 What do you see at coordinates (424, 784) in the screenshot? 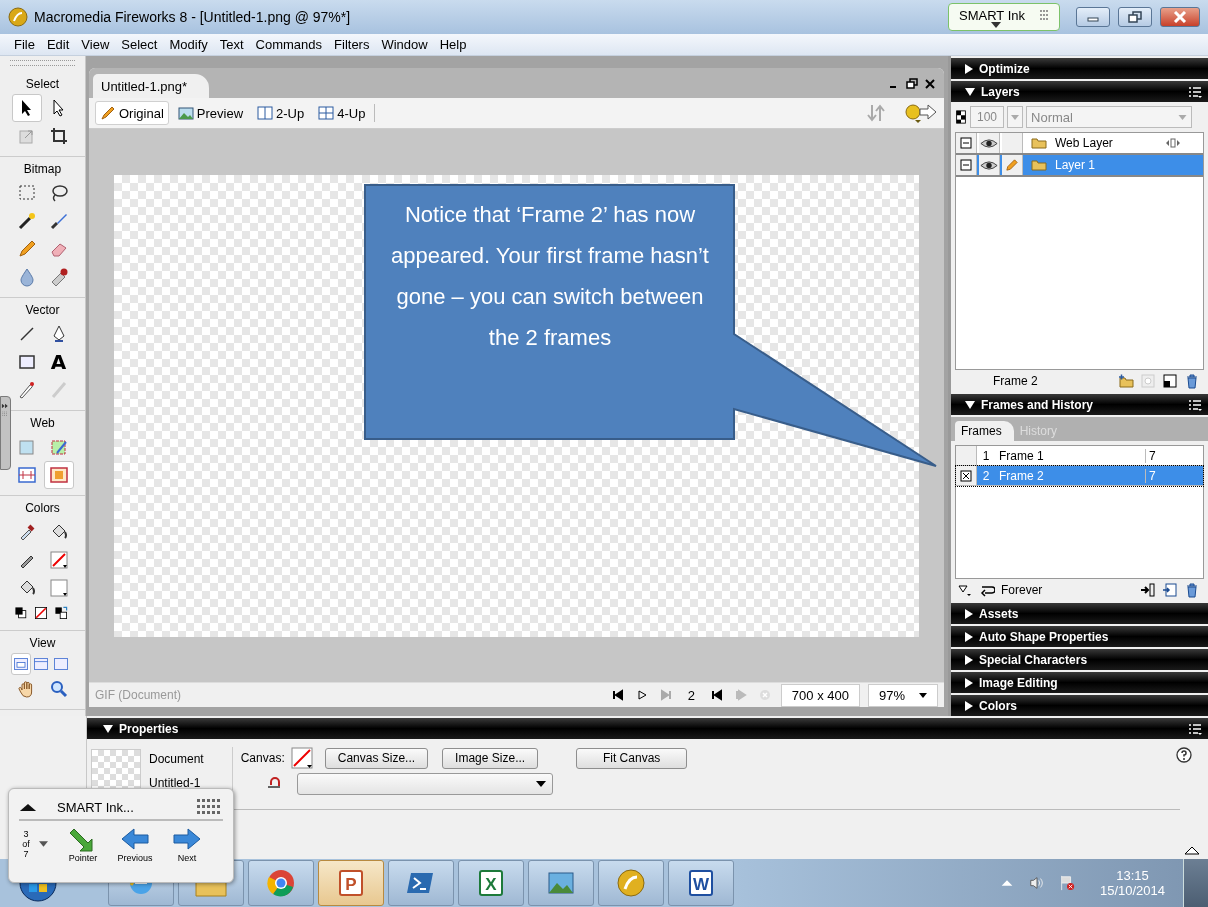
I see `matte-dropdown` at bounding box center [424, 784].